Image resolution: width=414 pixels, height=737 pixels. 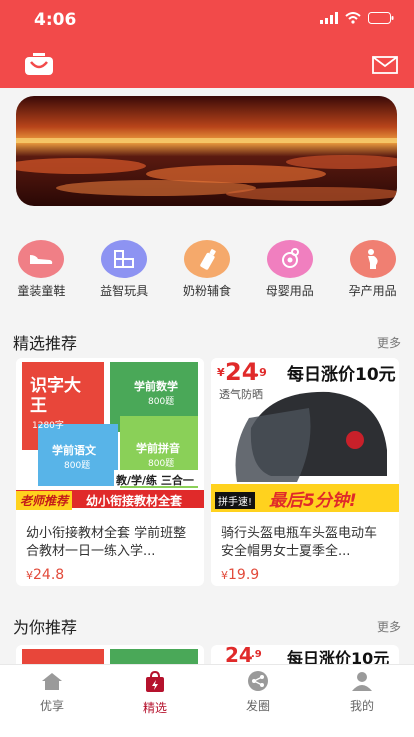 What do you see at coordinates (207, 626) in the screenshot?
I see `for-you-section-header: 为你推荐 更多` at bounding box center [207, 626].